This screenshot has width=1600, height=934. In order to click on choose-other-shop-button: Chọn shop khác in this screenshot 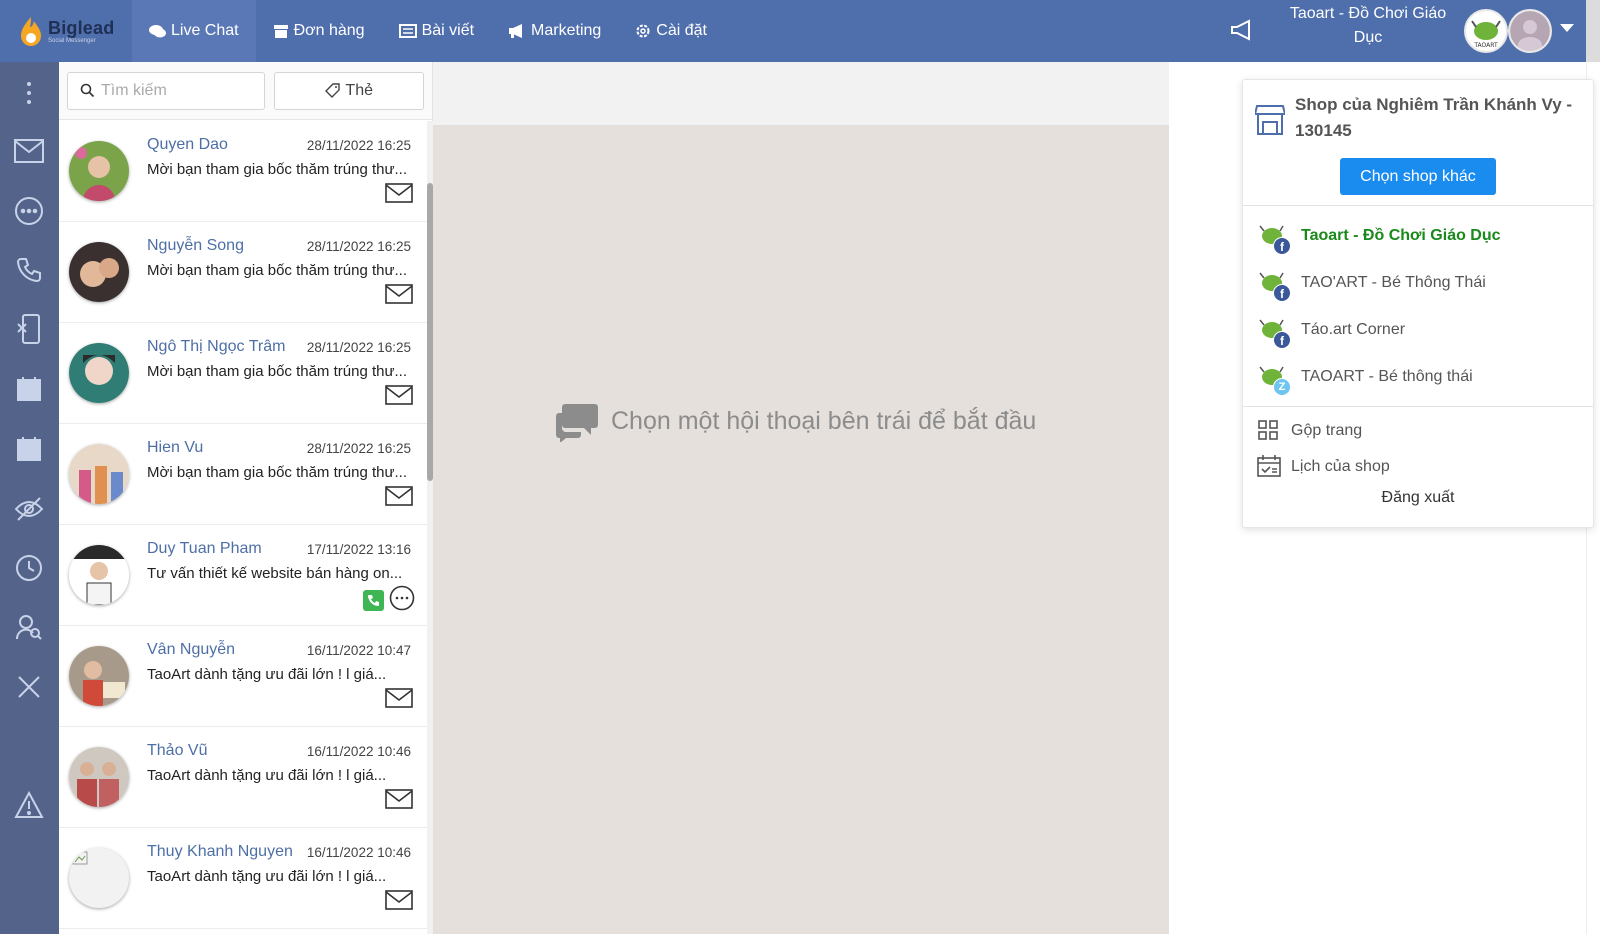, I will do `click(1418, 176)`.